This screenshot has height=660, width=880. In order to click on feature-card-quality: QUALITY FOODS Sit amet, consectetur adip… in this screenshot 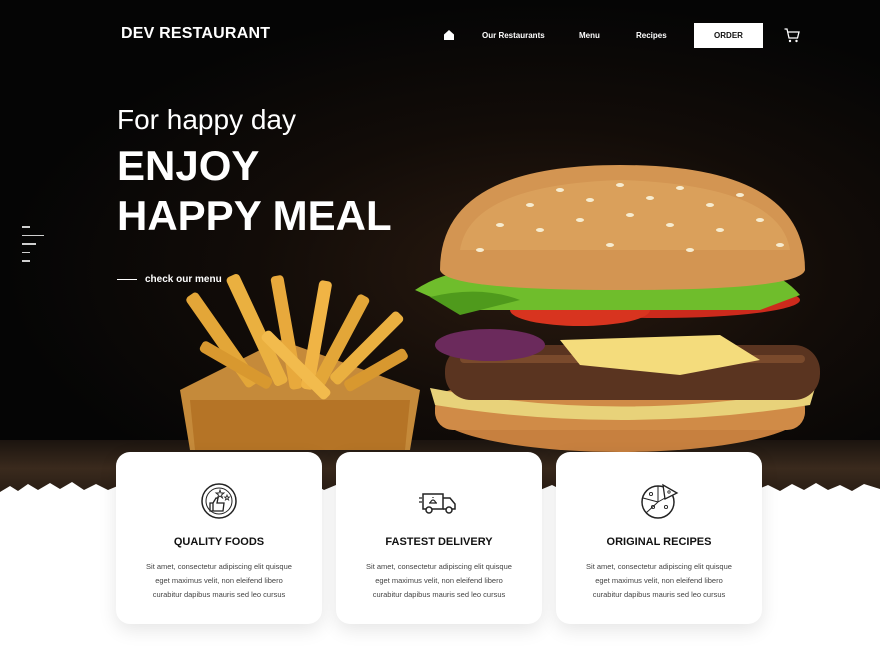, I will do `click(219, 538)`.